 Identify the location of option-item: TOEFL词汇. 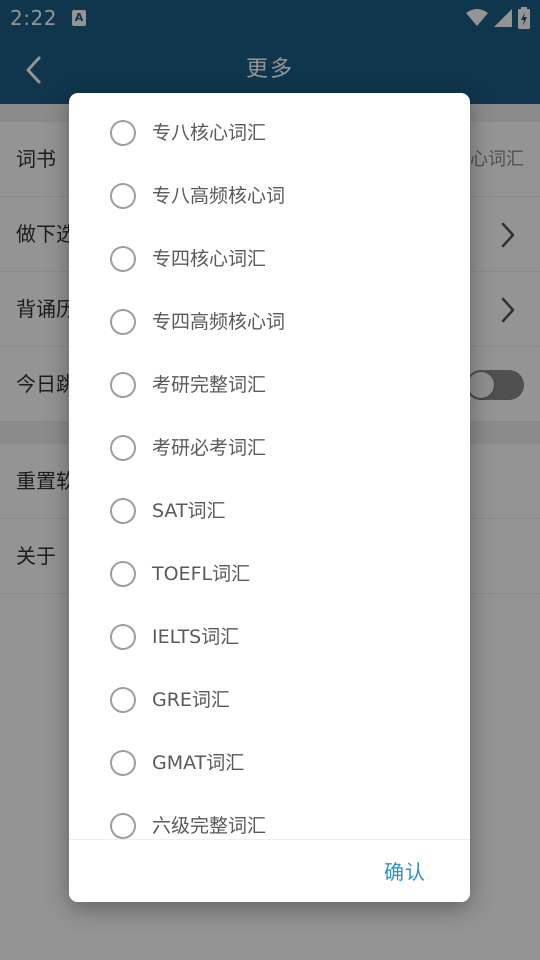
(269, 575).